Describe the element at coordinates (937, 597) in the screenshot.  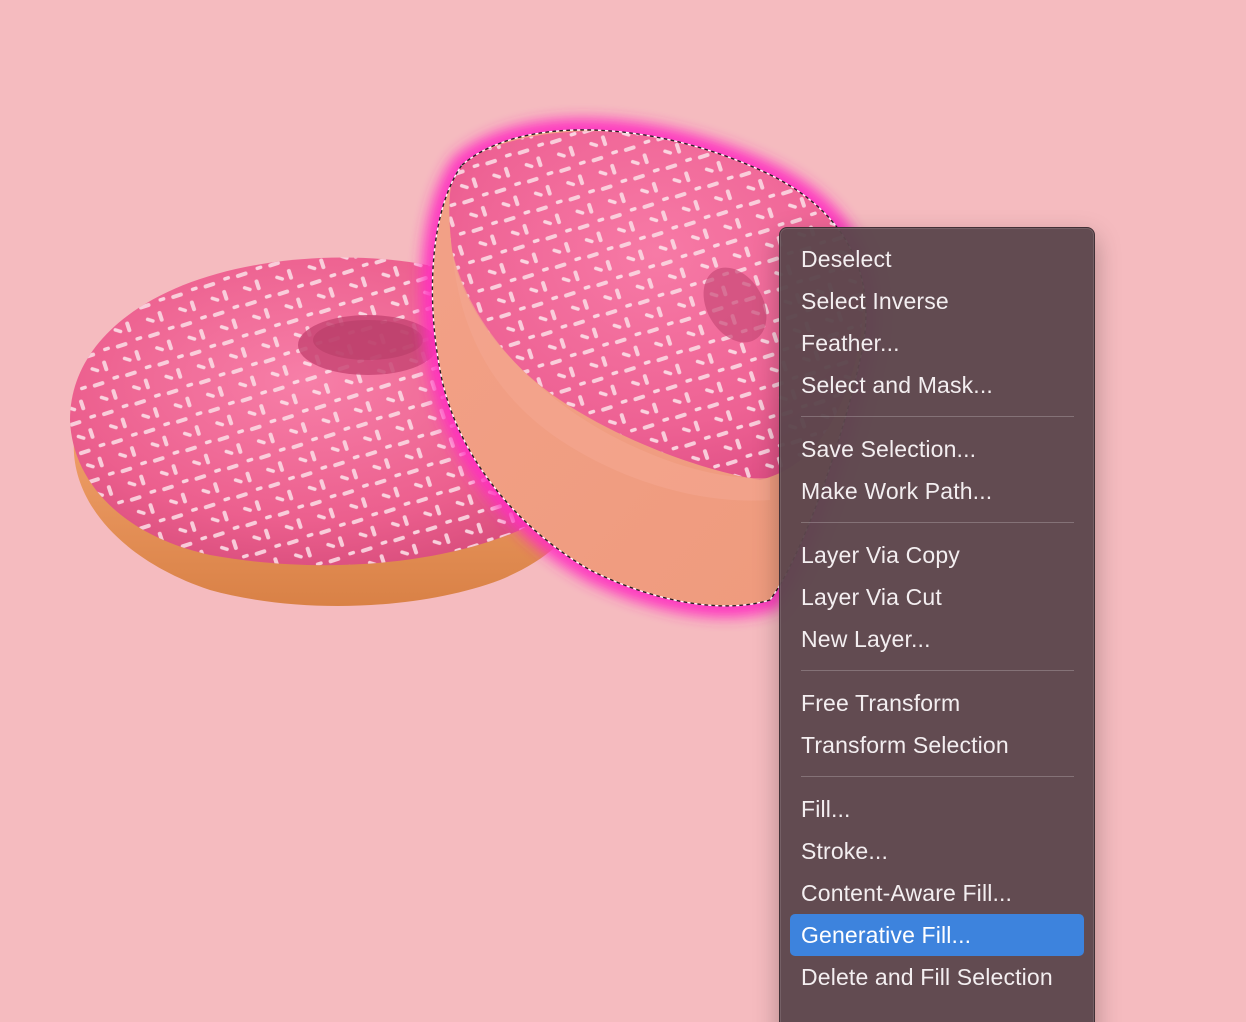
I see `menu-item-layer-via-cut: Layer Via Cut` at that location.